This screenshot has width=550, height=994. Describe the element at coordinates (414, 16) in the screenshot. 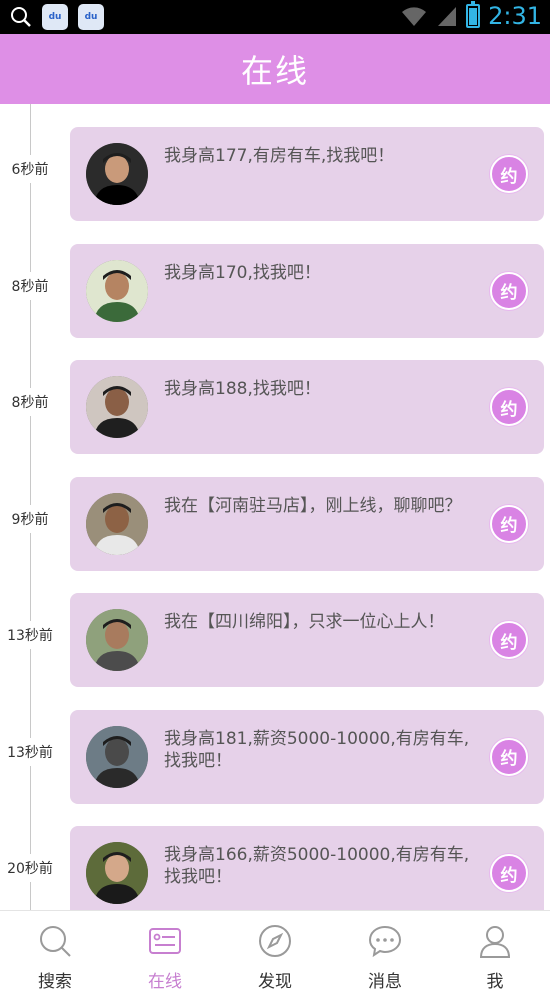

I see `wifi-icon` at that location.